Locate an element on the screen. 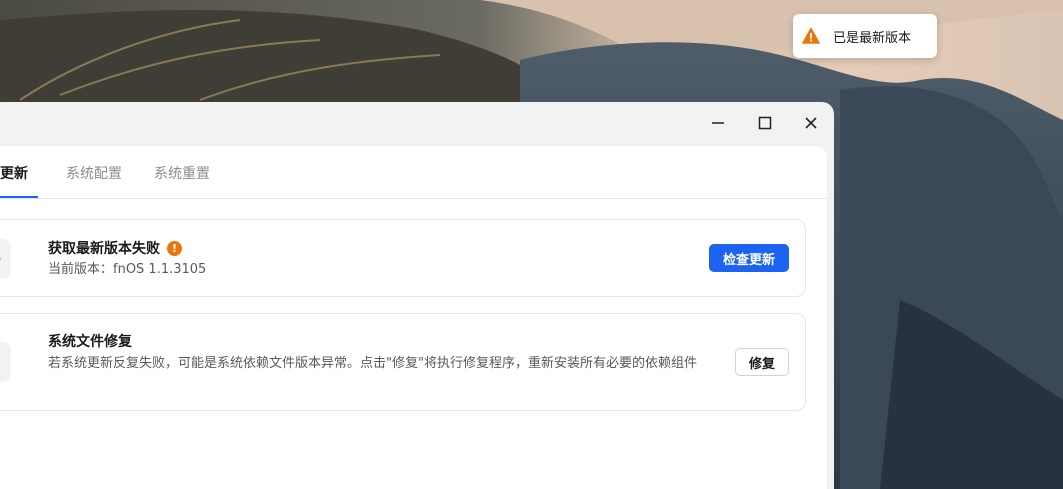 The width and height of the screenshot is (1063, 489). update-status-title: 获取最新版本失败! is located at coordinates (115, 248).